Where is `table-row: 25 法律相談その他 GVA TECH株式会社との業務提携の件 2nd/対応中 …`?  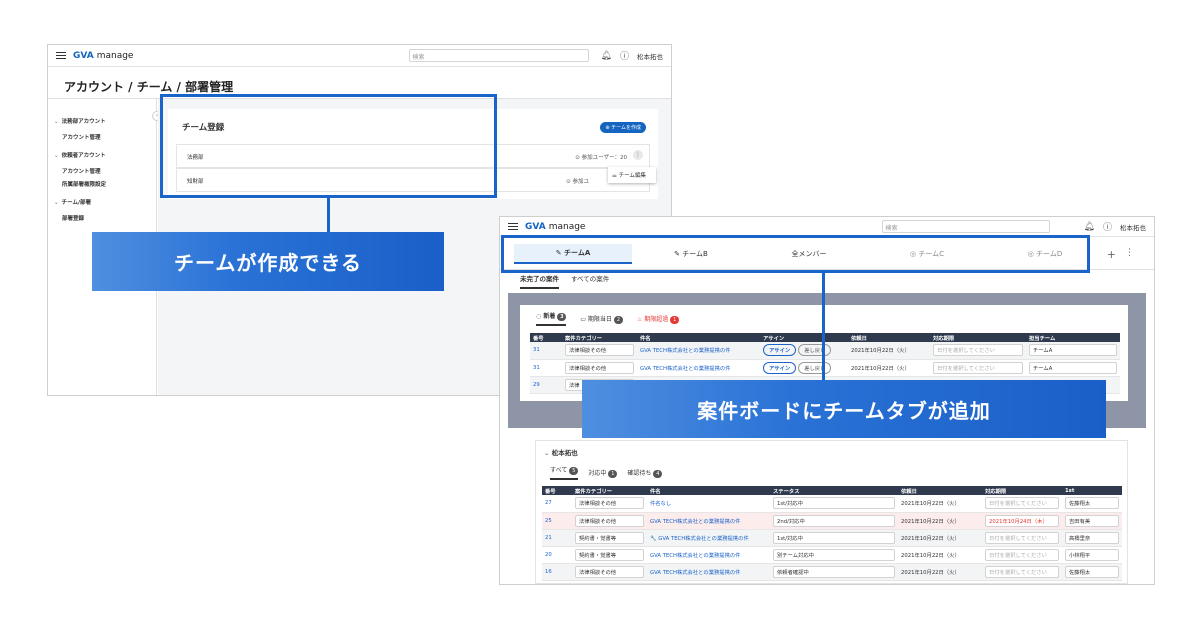 table-row: 25 法律相談その他 GVA TECH株式会社との業務提携の件 2nd/対応中 … is located at coordinates (832, 521).